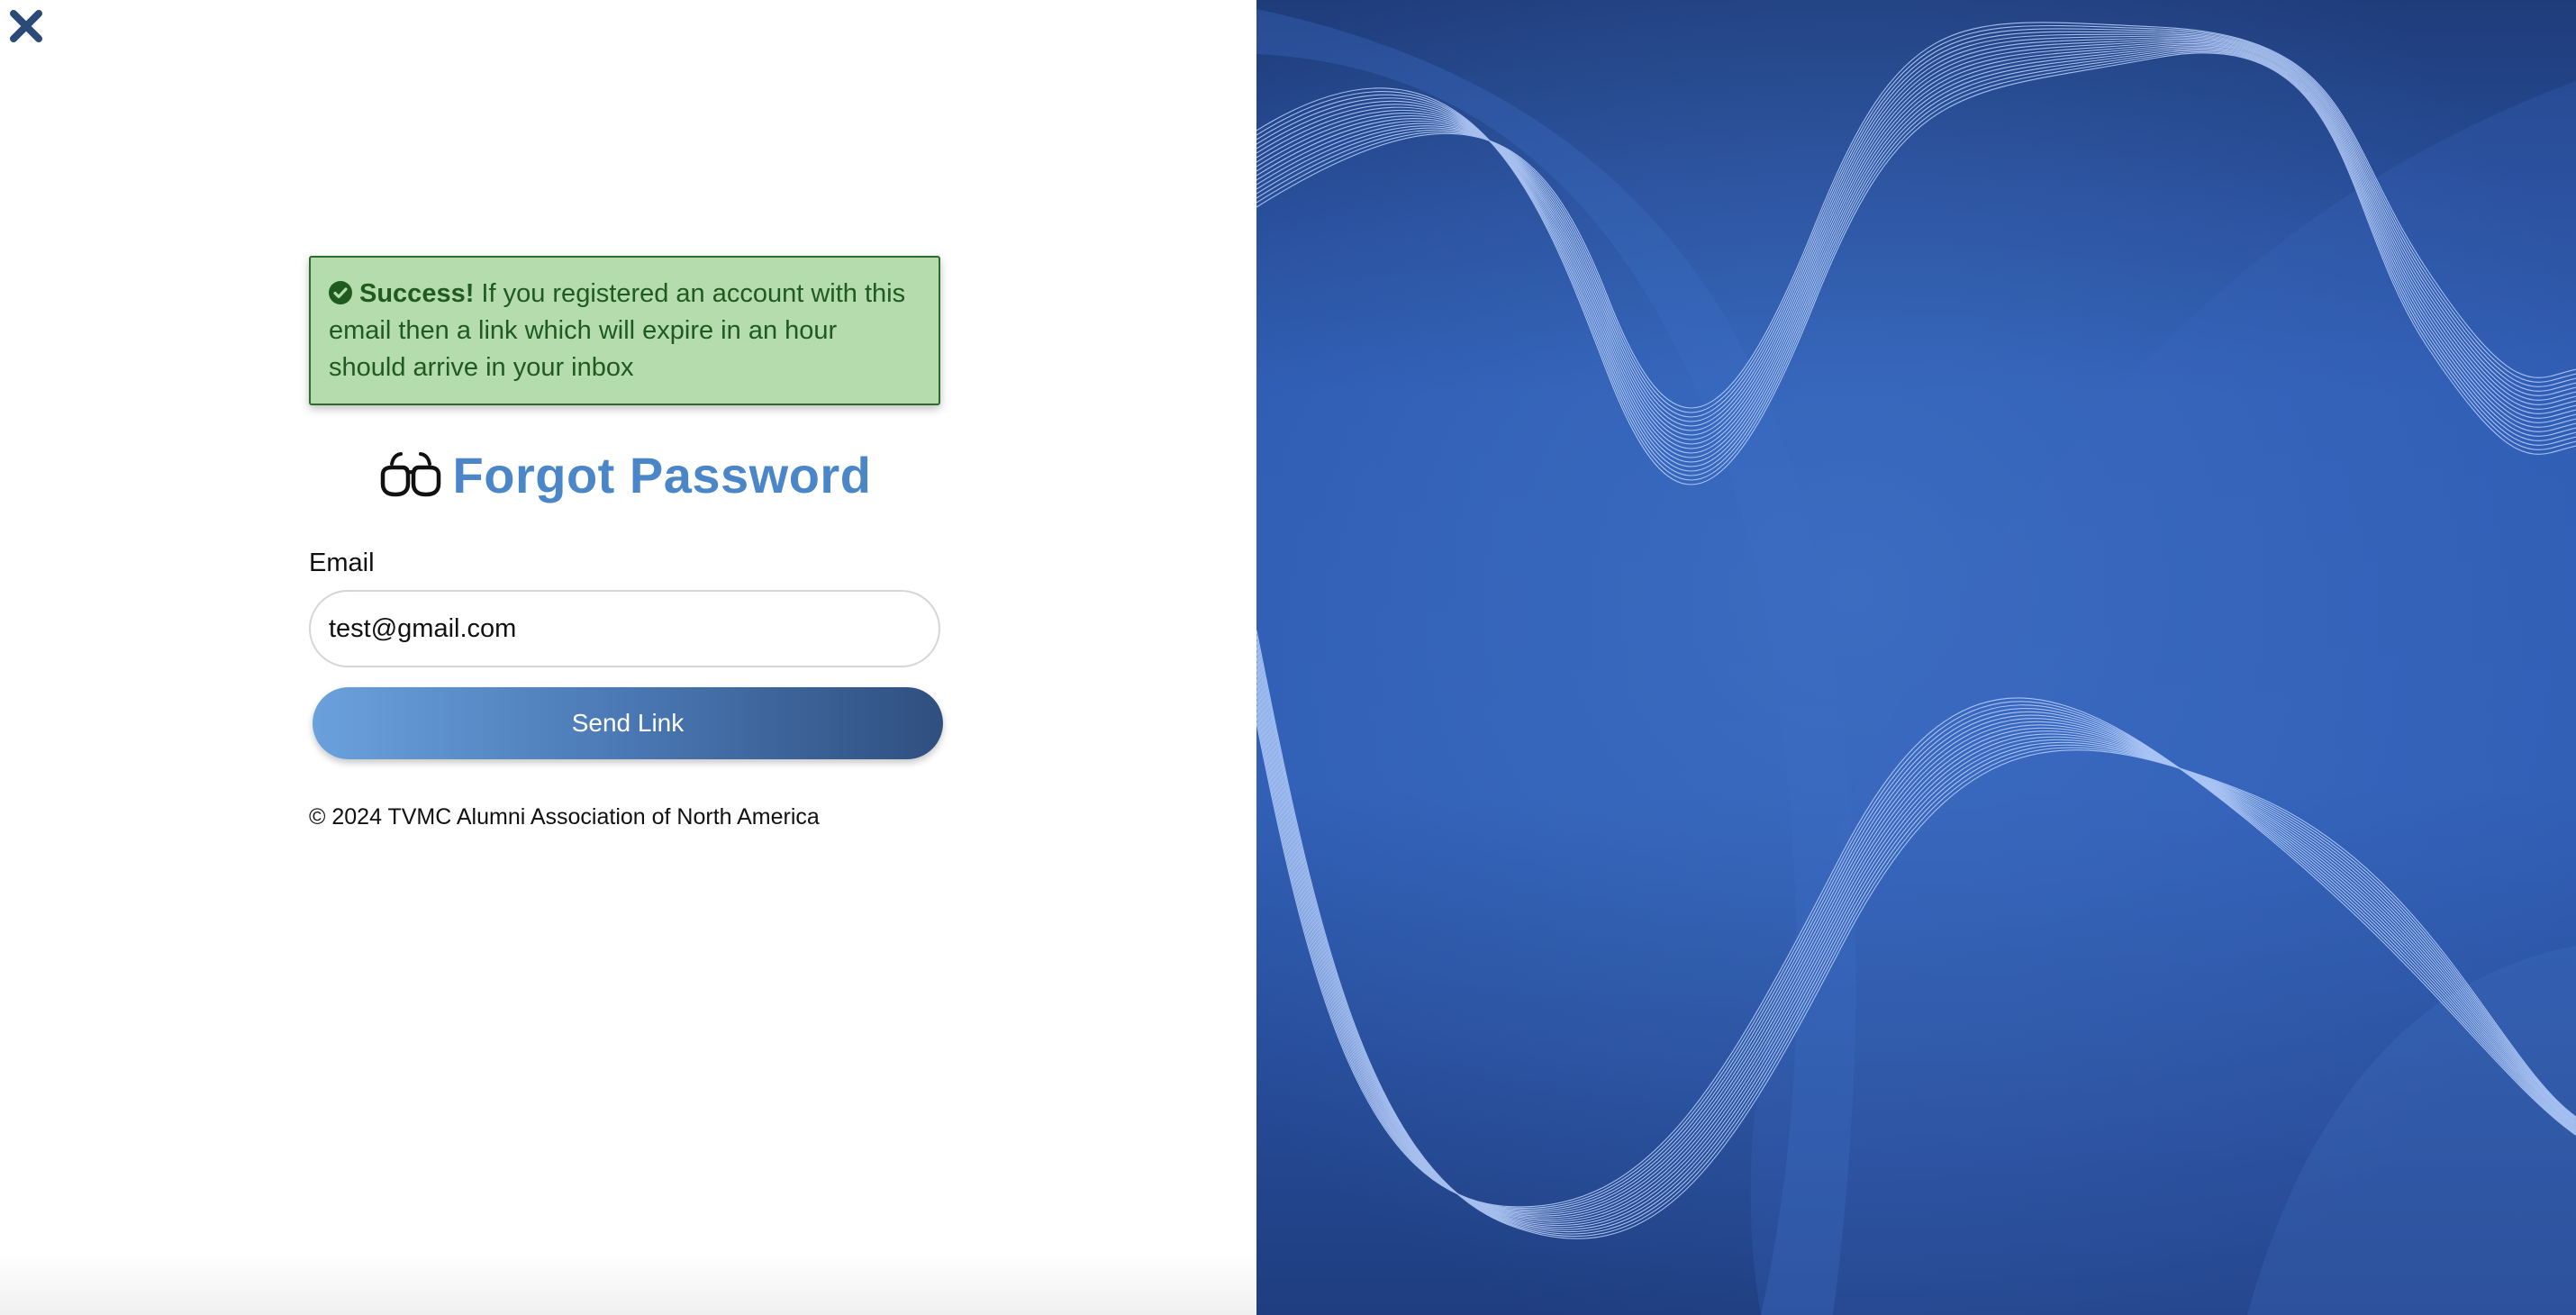 The height and width of the screenshot is (1315, 2576). What do you see at coordinates (628, 723) in the screenshot?
I see `send-link-button: Send Link` at bounding box center [628, 723].